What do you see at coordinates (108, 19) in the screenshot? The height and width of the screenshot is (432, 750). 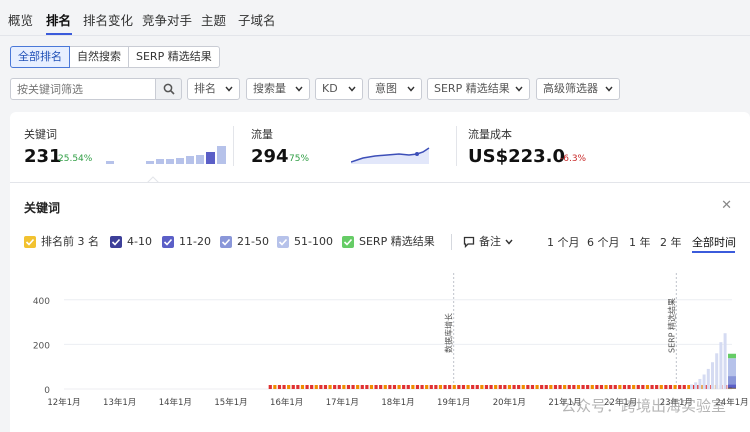 I see `nav-item-ranking-changes: 排名变化` at bounding box center [108, 19].